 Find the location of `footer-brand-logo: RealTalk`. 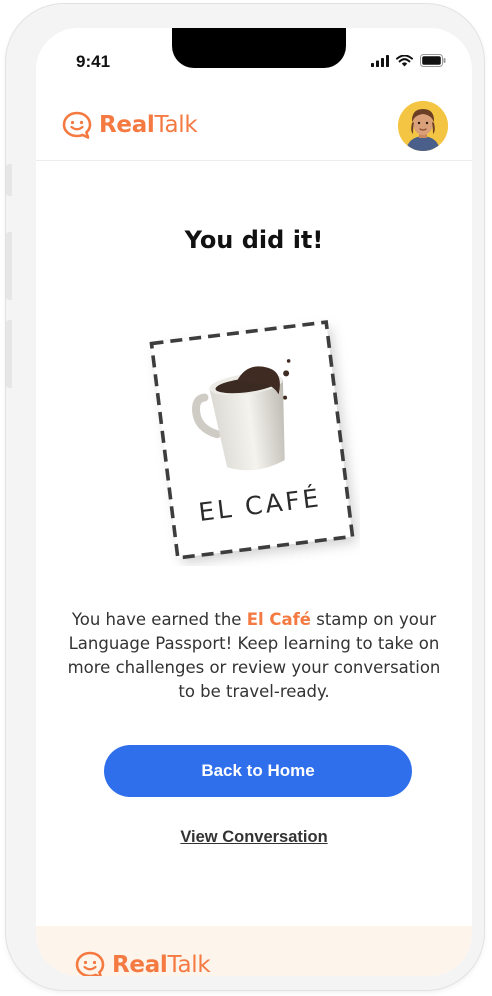

footer-brand-logo: RealTalk is located at coordinates (142, 963).